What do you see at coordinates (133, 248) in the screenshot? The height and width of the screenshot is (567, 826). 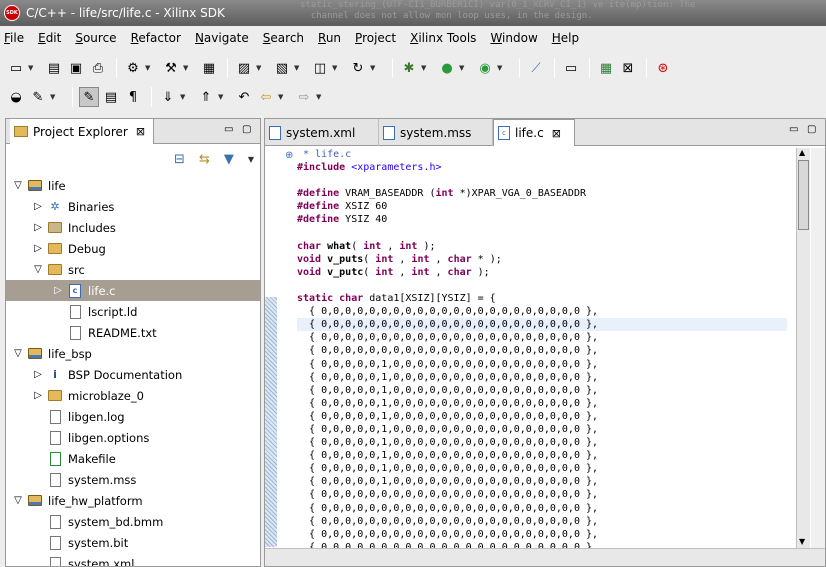 I see `tree-item: ▷ Debug` at bounding box center [133, 248].